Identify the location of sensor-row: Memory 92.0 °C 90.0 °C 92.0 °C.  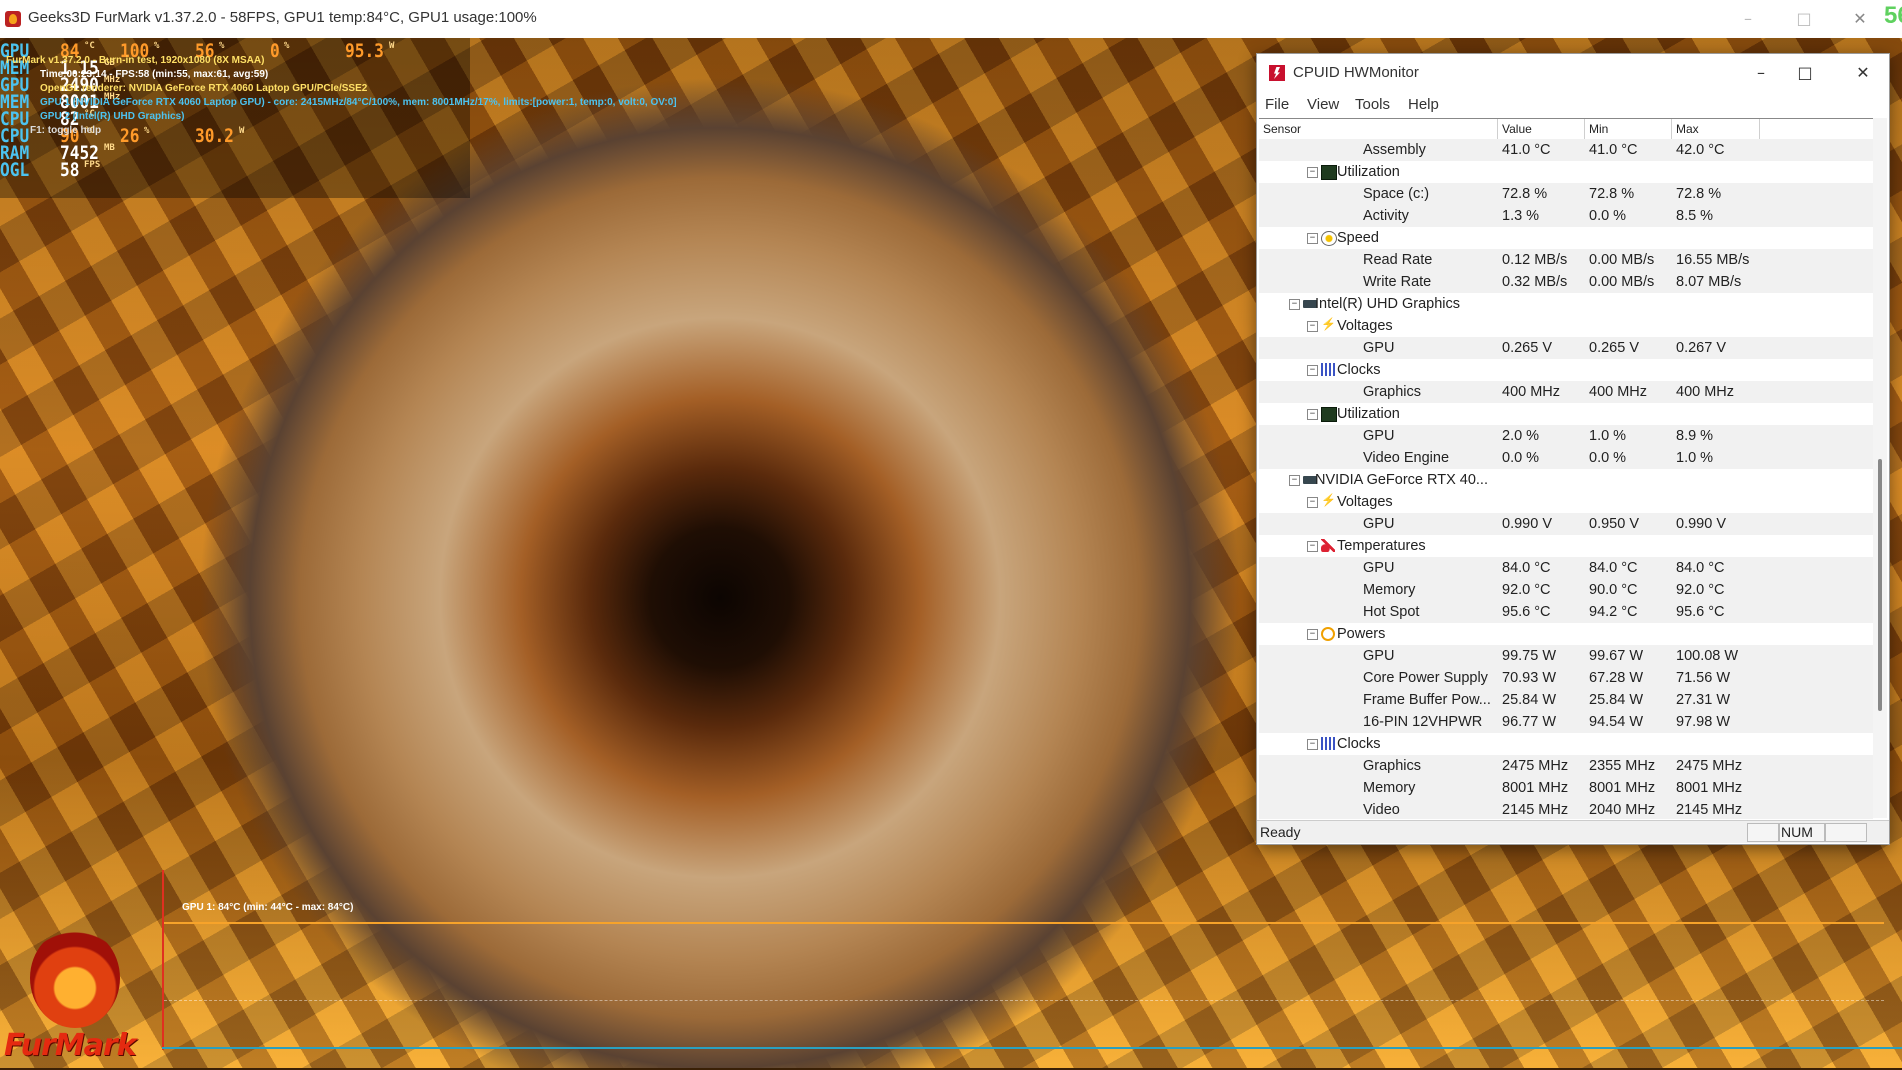
(1566, 590).